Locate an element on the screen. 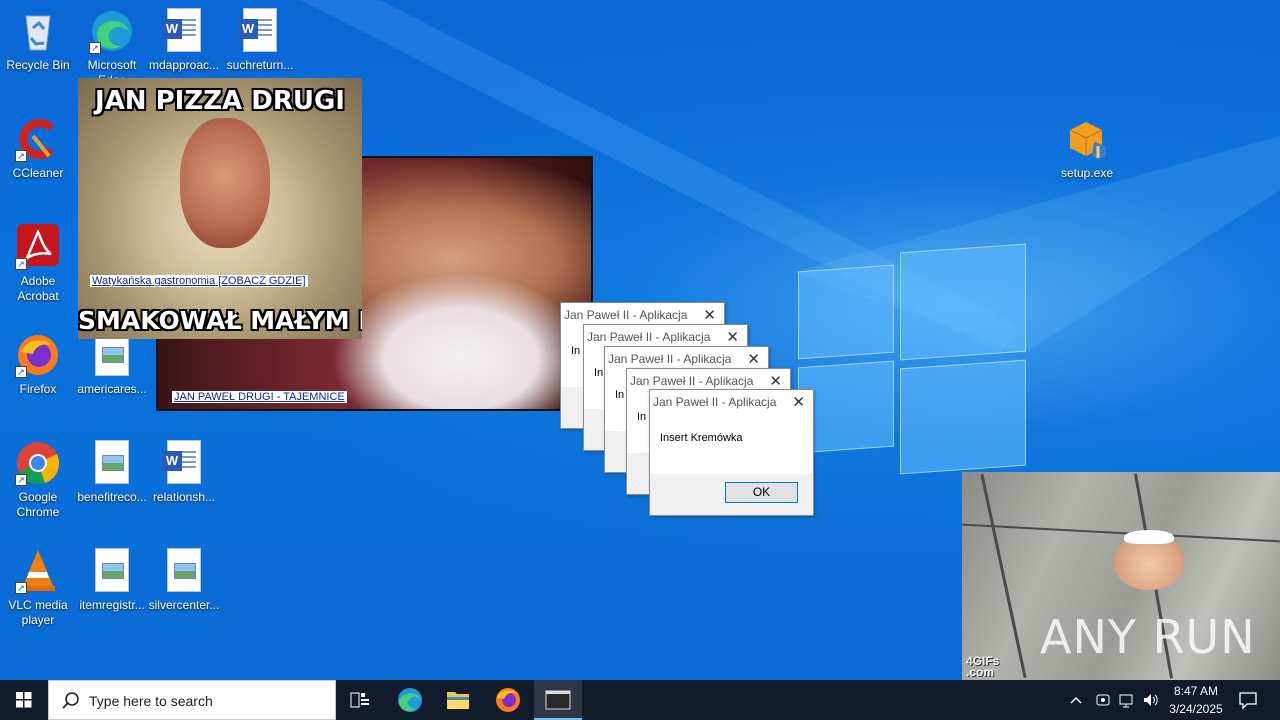  desktop-icon-label: Recycle Bin is located at coordinates (38, 65).